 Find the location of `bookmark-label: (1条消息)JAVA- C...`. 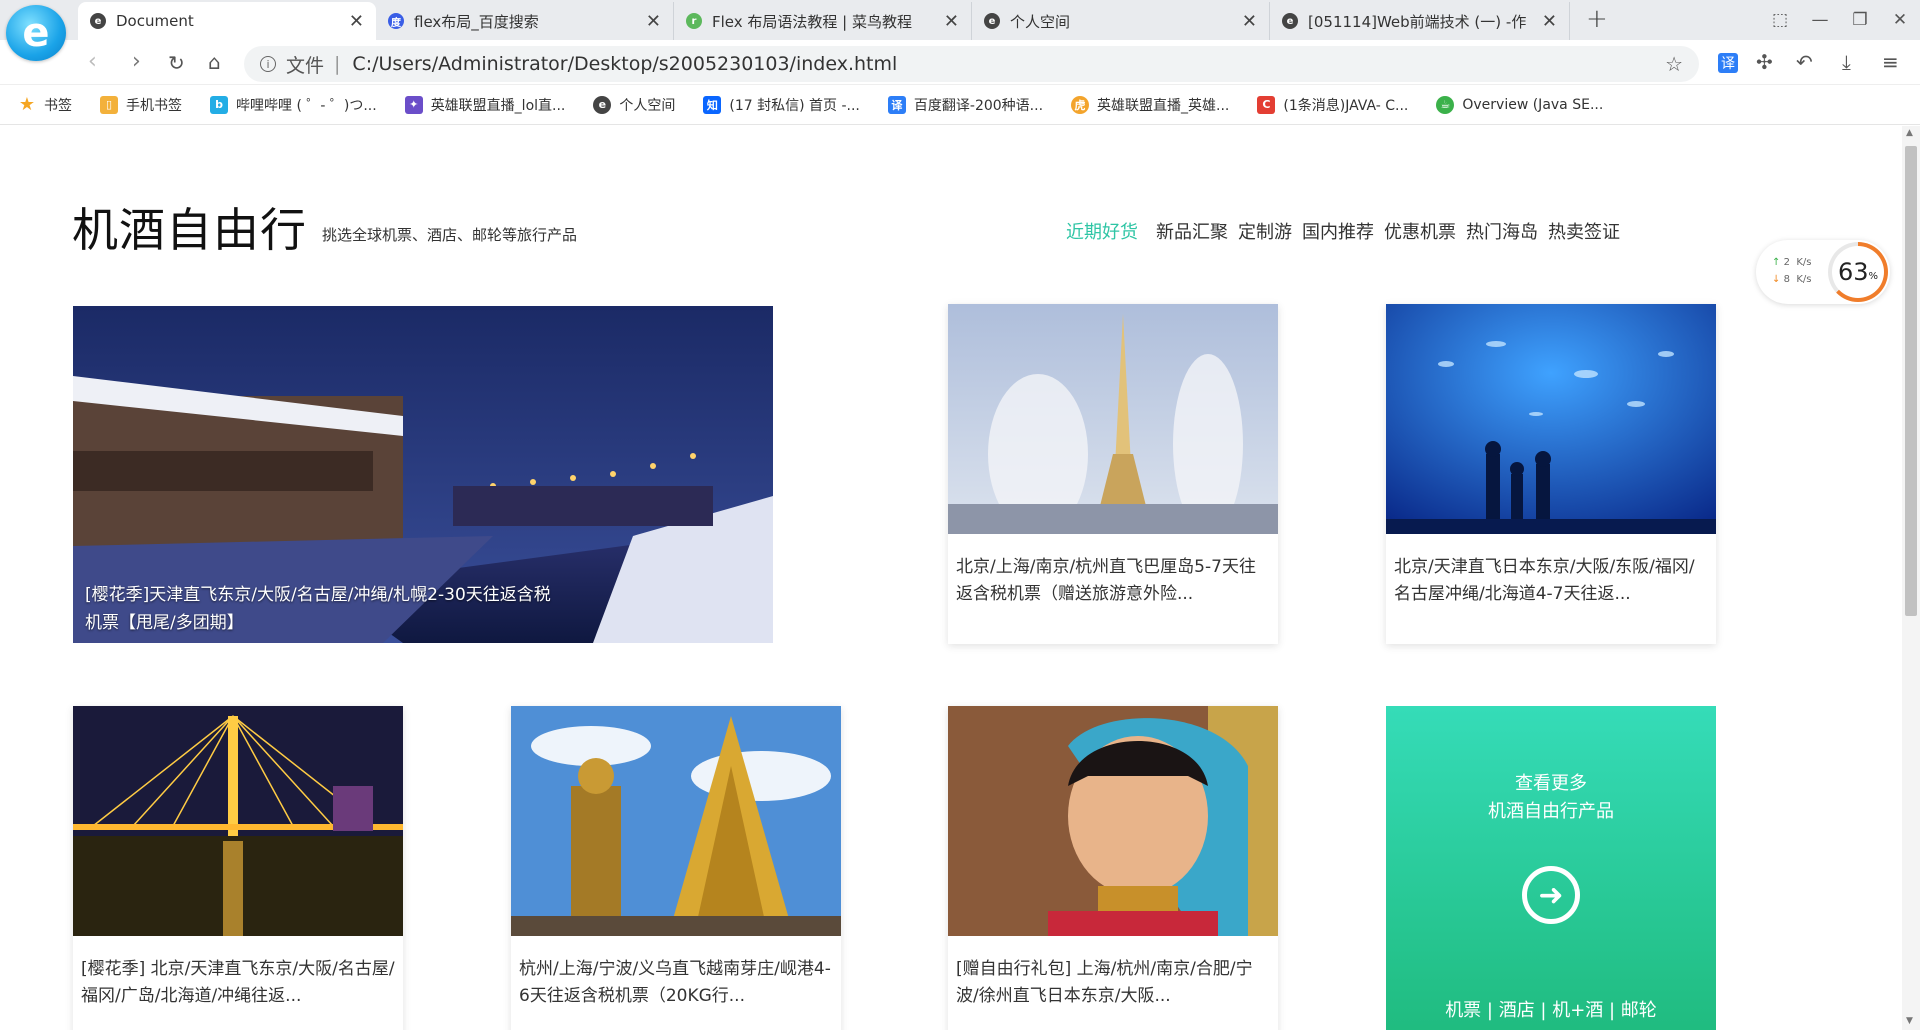

bookmark-label: (1条消息)JAVA- C... is located at coordinates (1346, 105).